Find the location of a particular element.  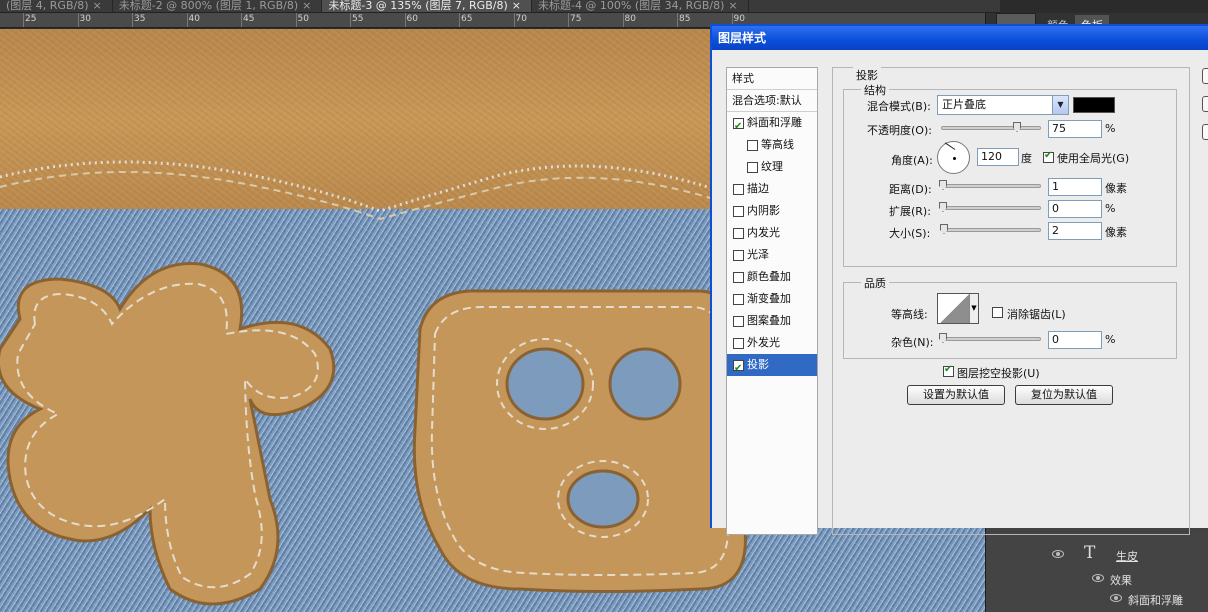

style-item-label: 内阴影 is located at coordinates (763, 210).